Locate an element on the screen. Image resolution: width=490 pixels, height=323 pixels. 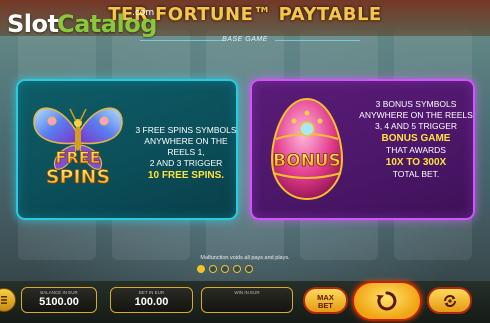
butterfly-icon: FREE SPINS is located at coordinates (78, 147).